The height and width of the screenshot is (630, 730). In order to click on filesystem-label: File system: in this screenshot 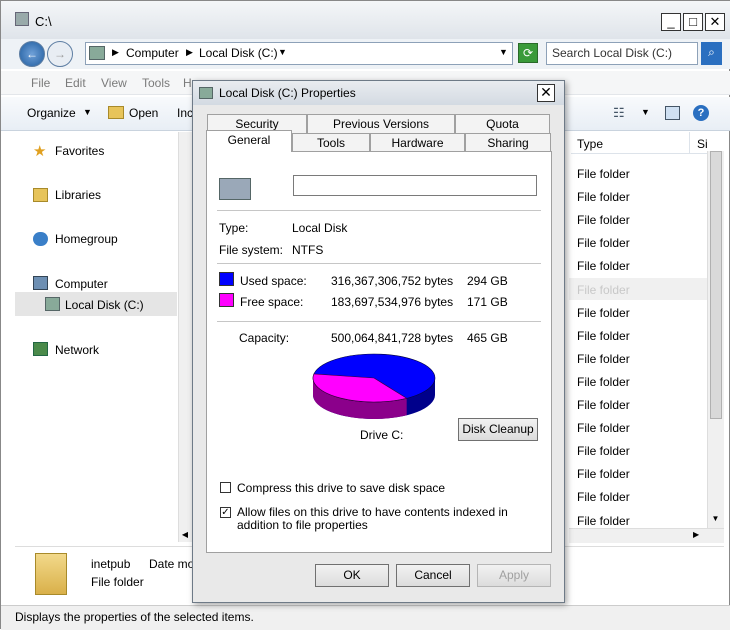, I will do `click(251, 250)`.